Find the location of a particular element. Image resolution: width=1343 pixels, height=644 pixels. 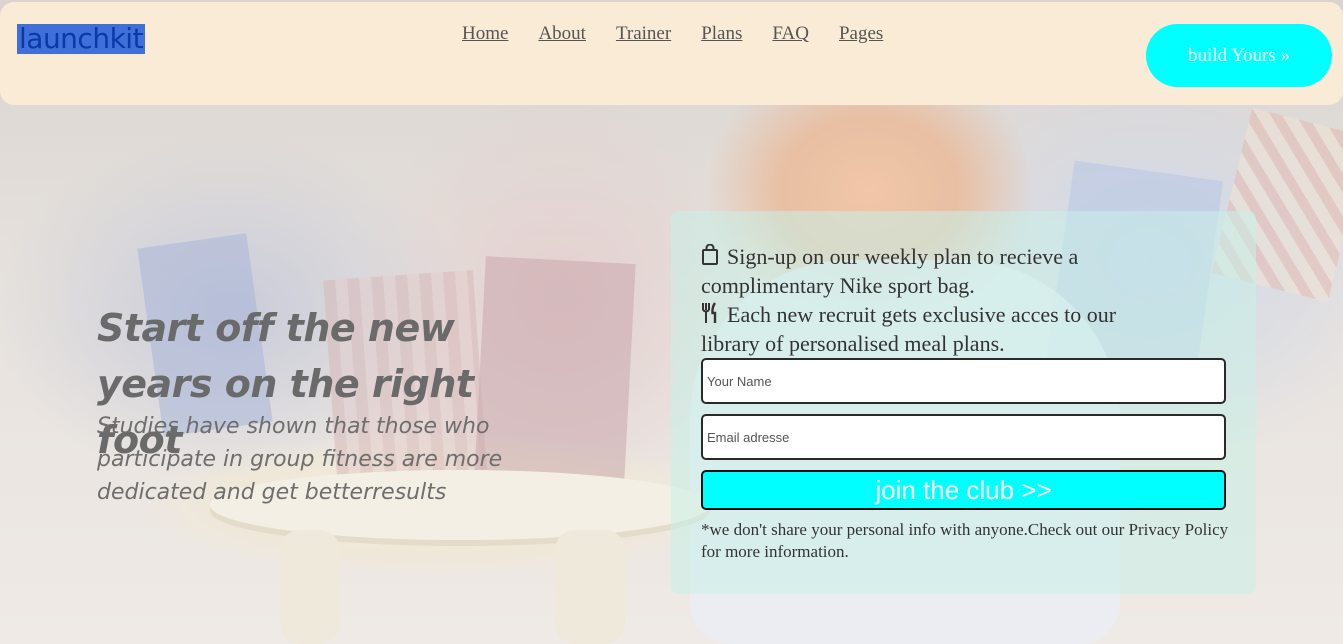

join-club-button: join the club >> is located at coordinates (963, 490).